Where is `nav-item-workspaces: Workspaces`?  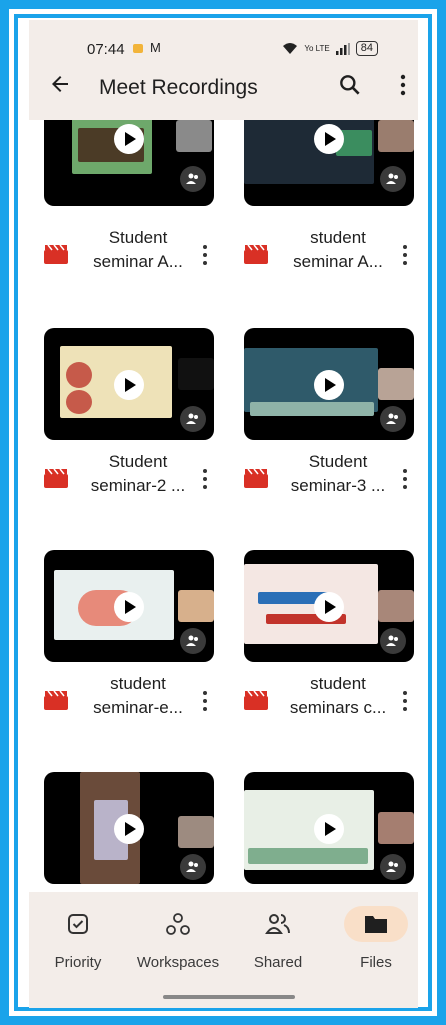 nav-item-workspaces: Workspaces is located at coordinates (178, 938).